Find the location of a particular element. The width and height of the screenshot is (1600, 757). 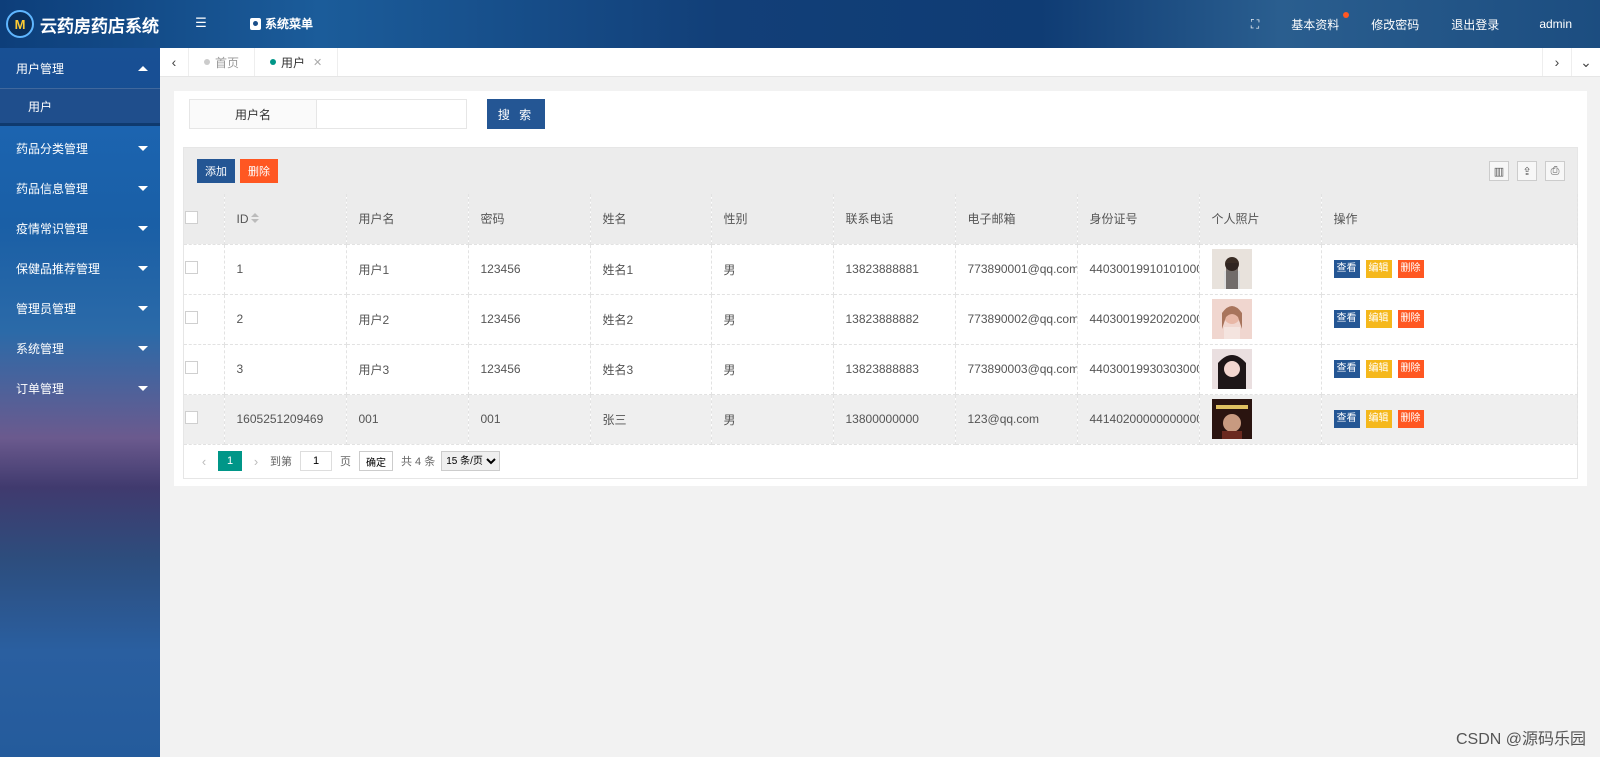

cell-id: 2 is located at coordinates (285, 319).